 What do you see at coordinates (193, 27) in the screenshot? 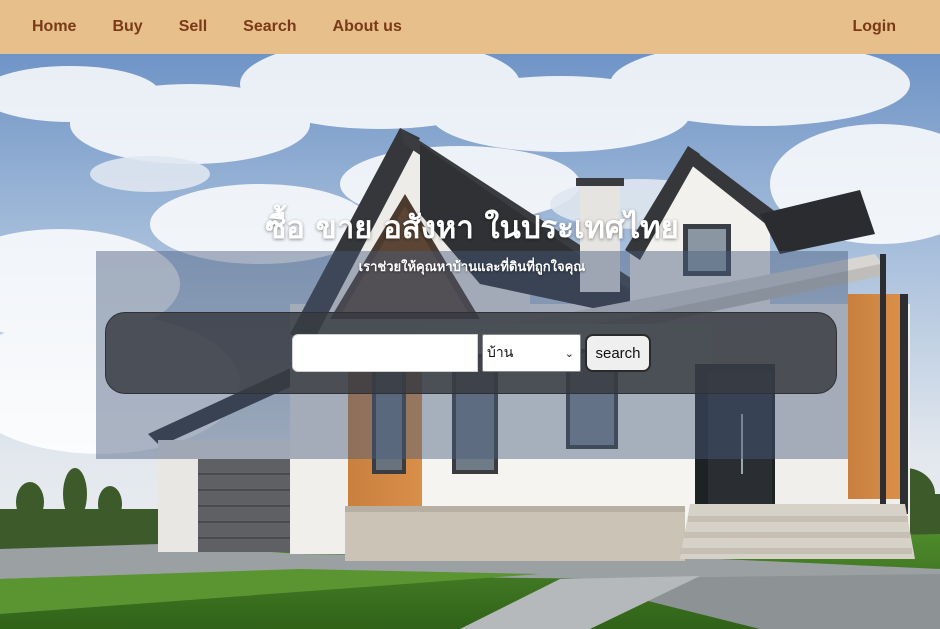
I see `nav-sell-link: Sell` at bounding box center [193, 27].